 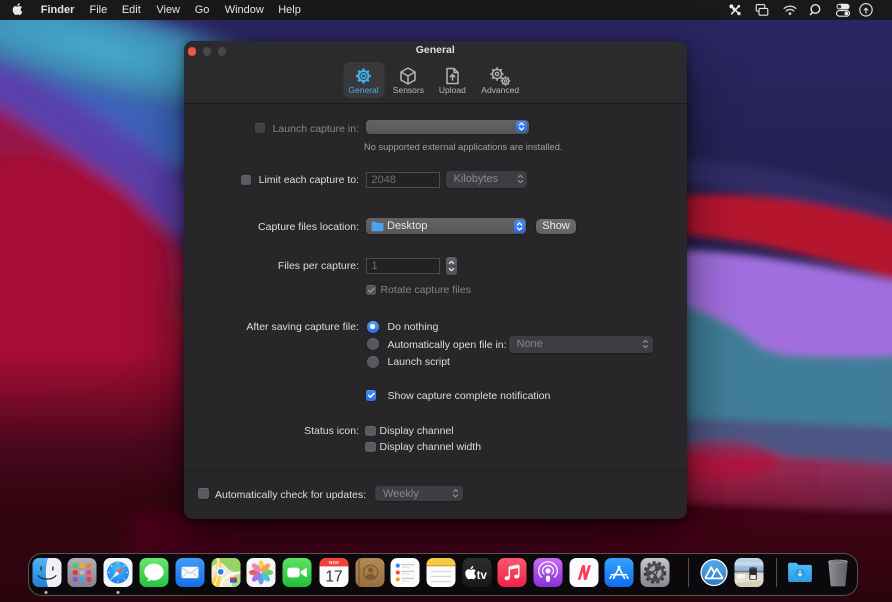 What do you see at coordinates (333, 576) in the screenshot?
I see `svg-text: 17` at bounding box center [333, 576].